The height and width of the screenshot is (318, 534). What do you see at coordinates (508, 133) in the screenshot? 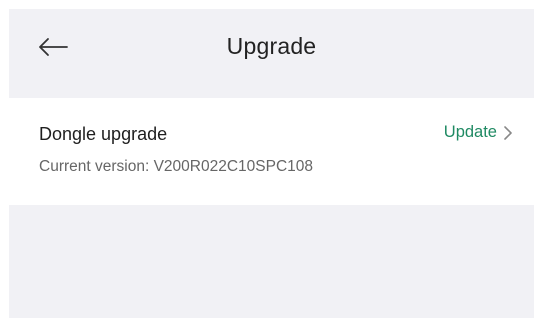
I see `chevron-right-icon` at bounding box center [508, 133].